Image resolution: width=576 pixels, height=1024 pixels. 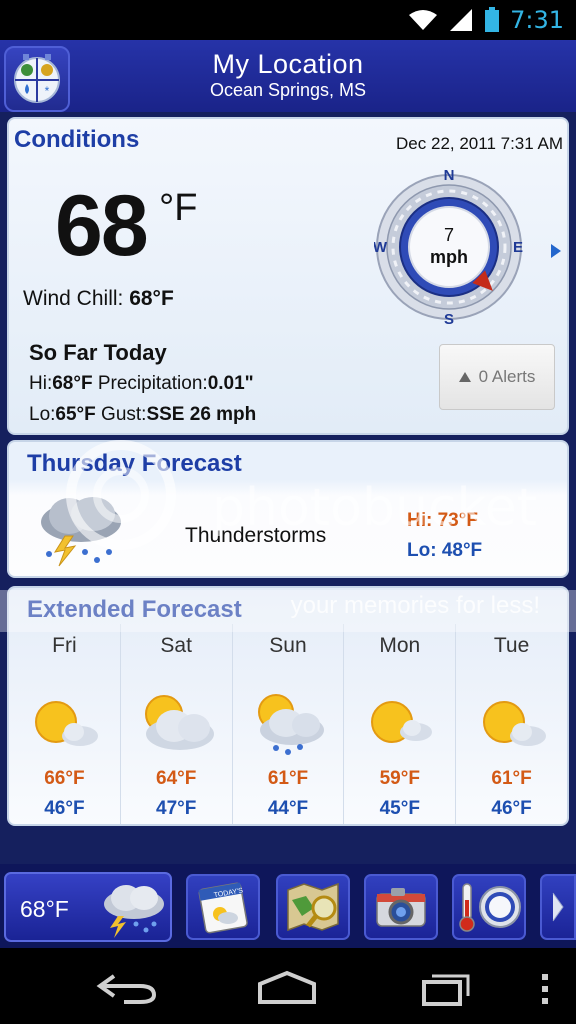 I want to click on precip-label: Precipitation:, so click(x=152, y=383).